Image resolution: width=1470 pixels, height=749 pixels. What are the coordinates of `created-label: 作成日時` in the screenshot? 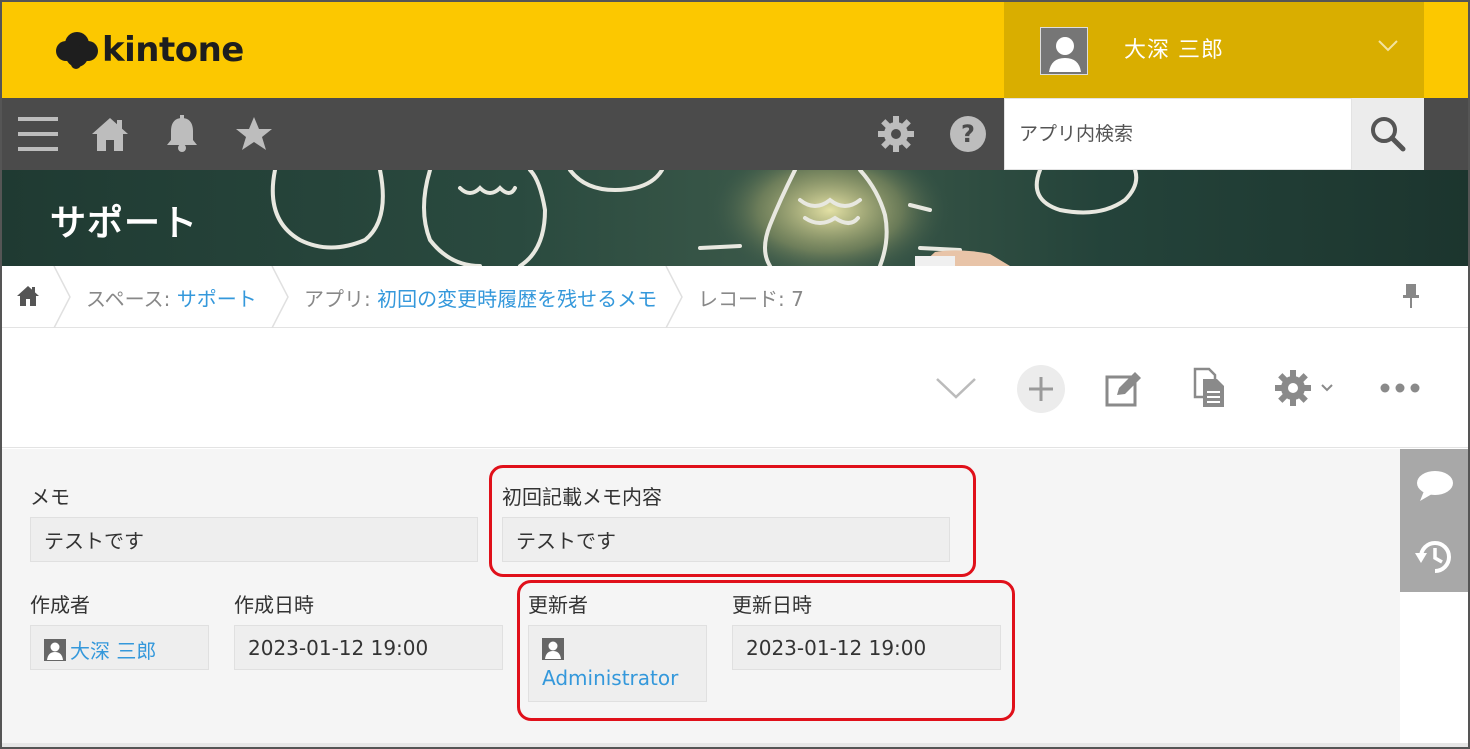 It's located at (274, 605).